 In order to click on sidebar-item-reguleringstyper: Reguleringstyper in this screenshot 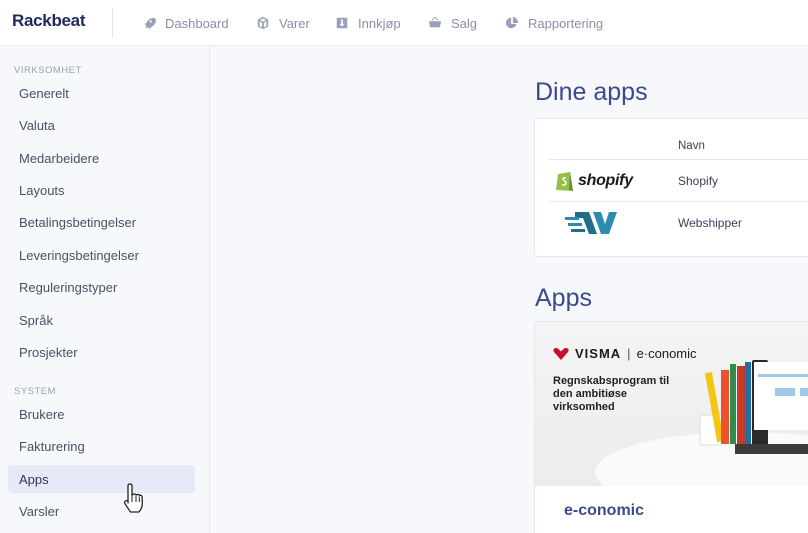, I will do `click(101, 287)`.